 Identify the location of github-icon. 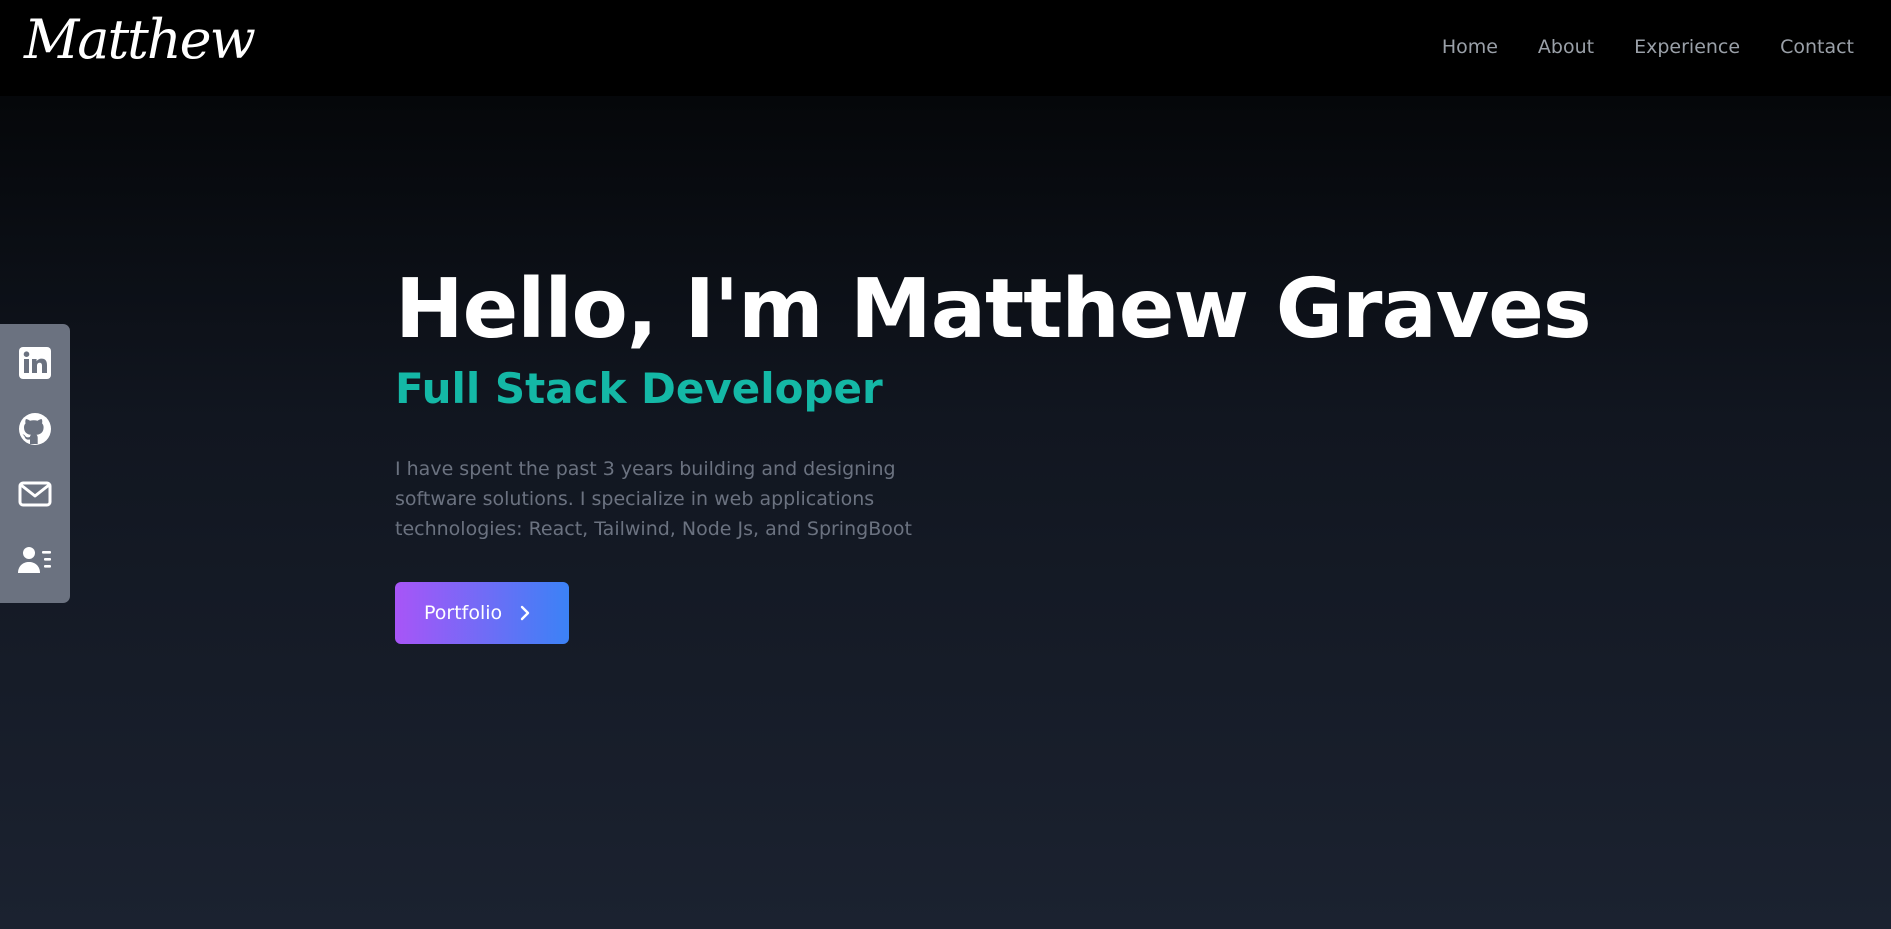
(35, 431).